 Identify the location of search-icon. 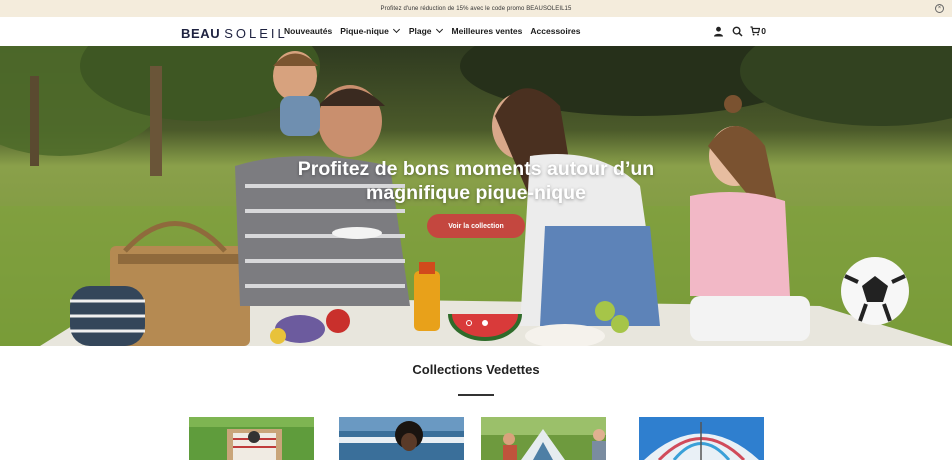
(737, 31).